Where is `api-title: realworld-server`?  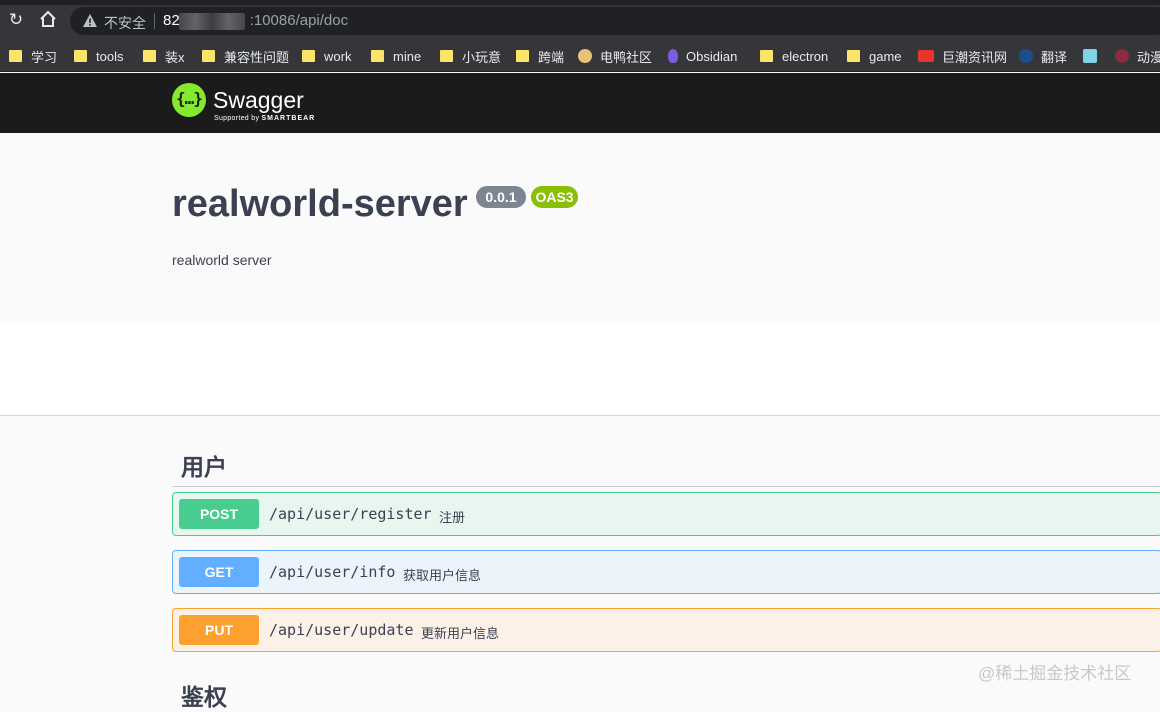 api-title: realworld-server is located at coordinates (320, 204).